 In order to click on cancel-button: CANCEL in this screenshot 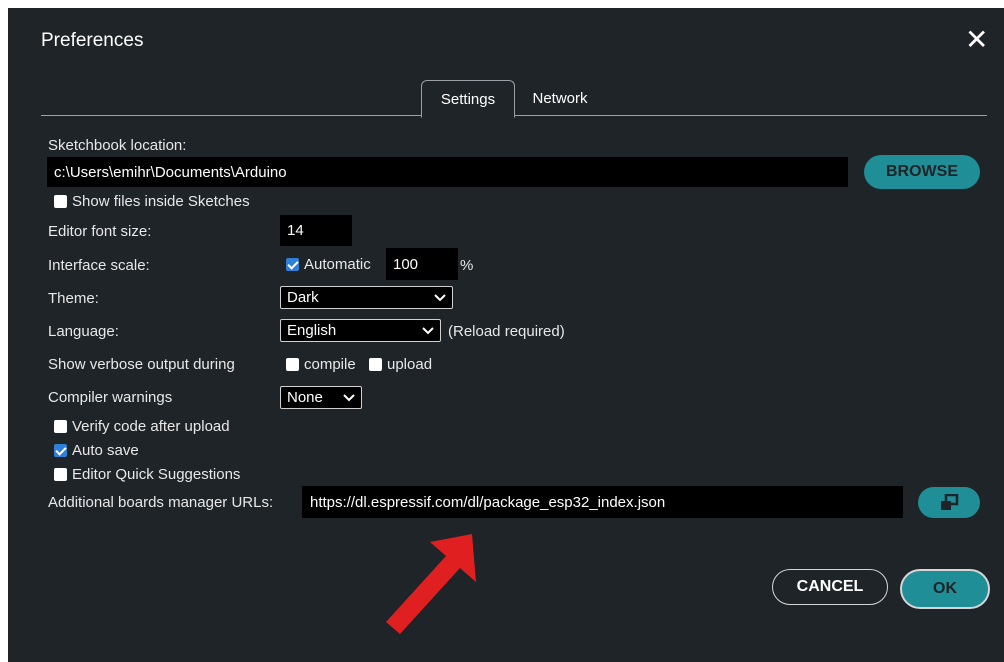, I will do `click(830, 587)`.